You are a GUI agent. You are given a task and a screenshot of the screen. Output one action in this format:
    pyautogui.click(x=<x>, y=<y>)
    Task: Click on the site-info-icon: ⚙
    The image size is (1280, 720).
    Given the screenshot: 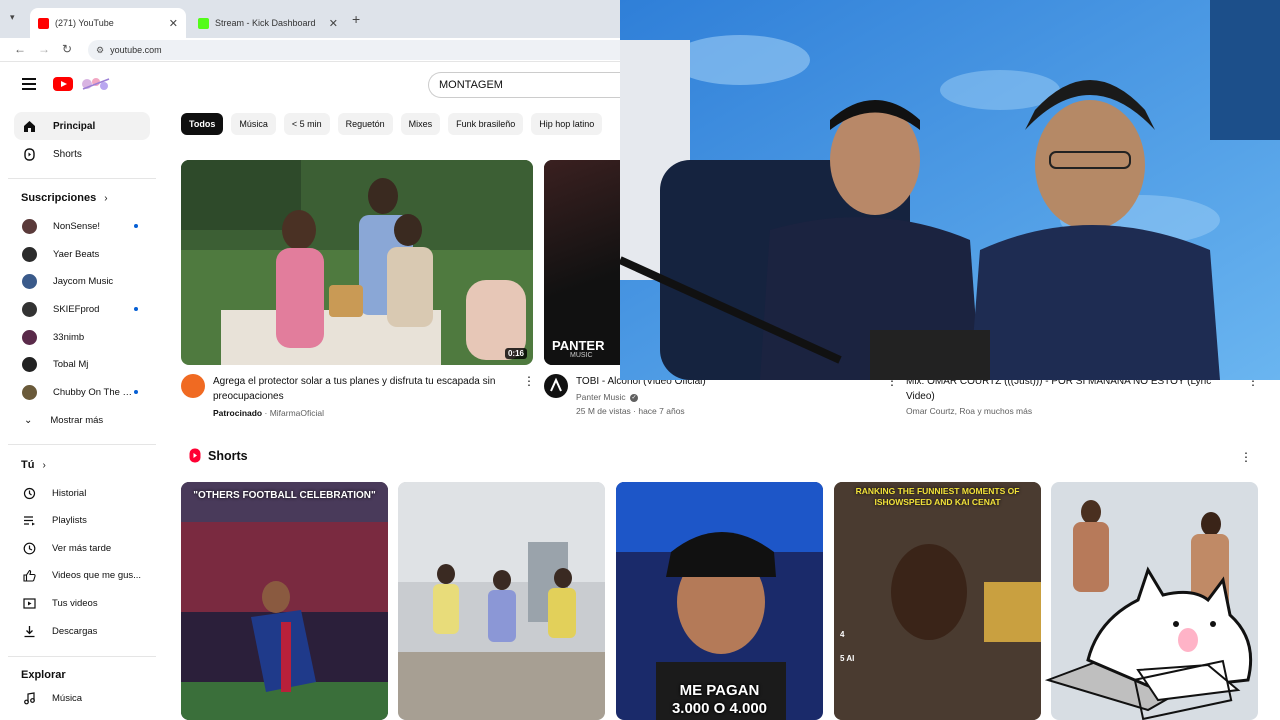 What is the action you would take?
    pyautogui.click(x=100, y=50)
    